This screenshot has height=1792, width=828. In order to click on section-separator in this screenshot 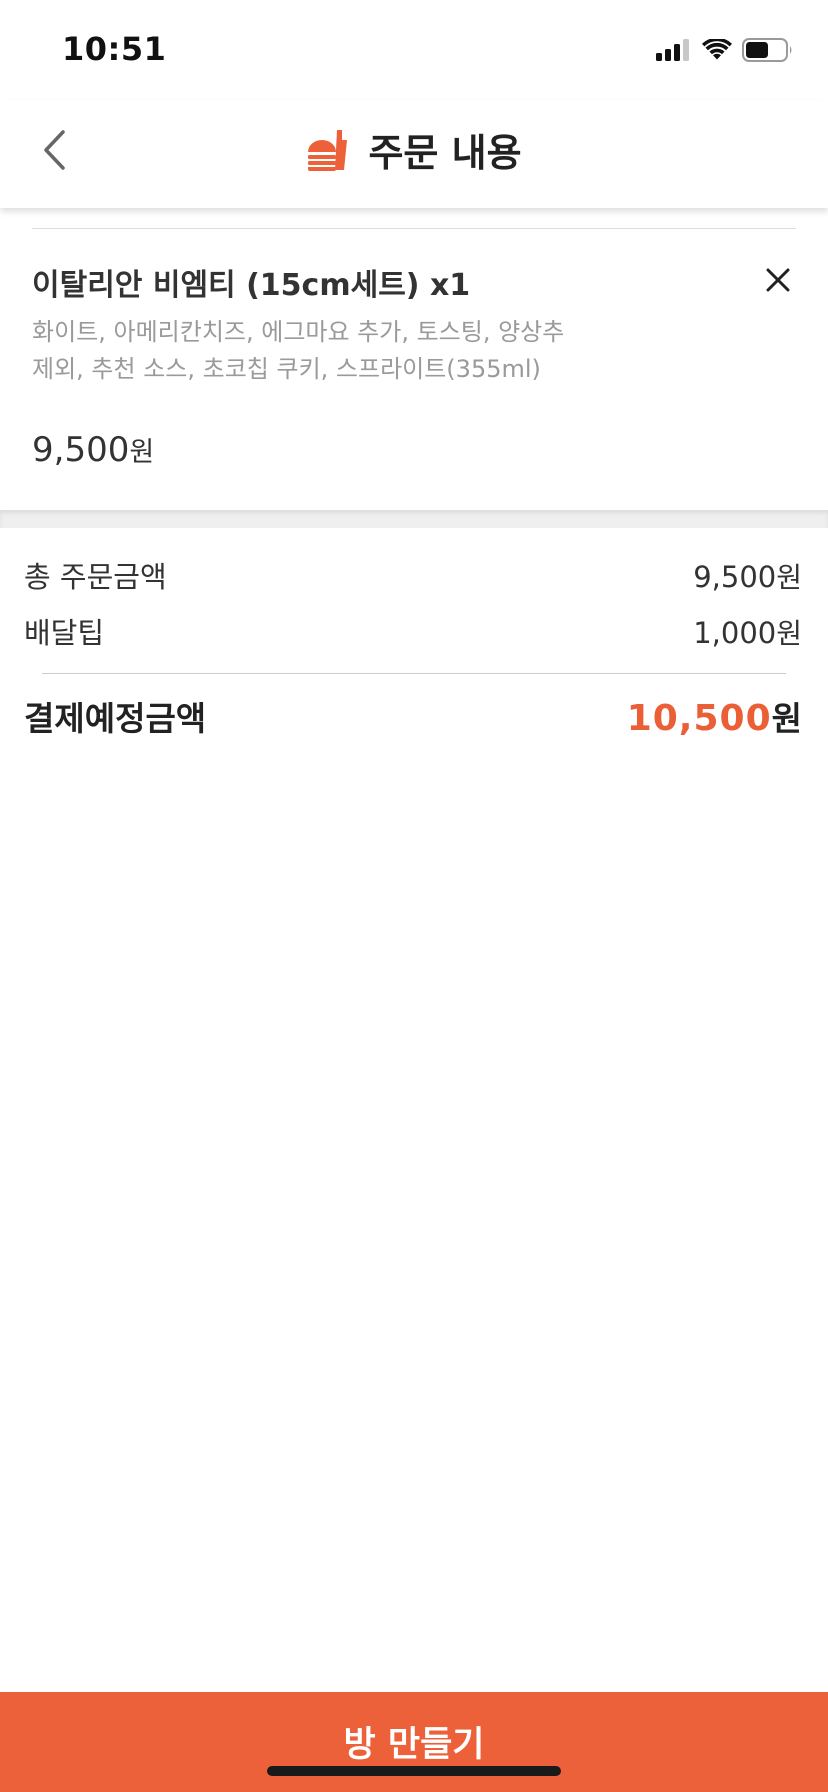, I will do `click(414, 519)`.